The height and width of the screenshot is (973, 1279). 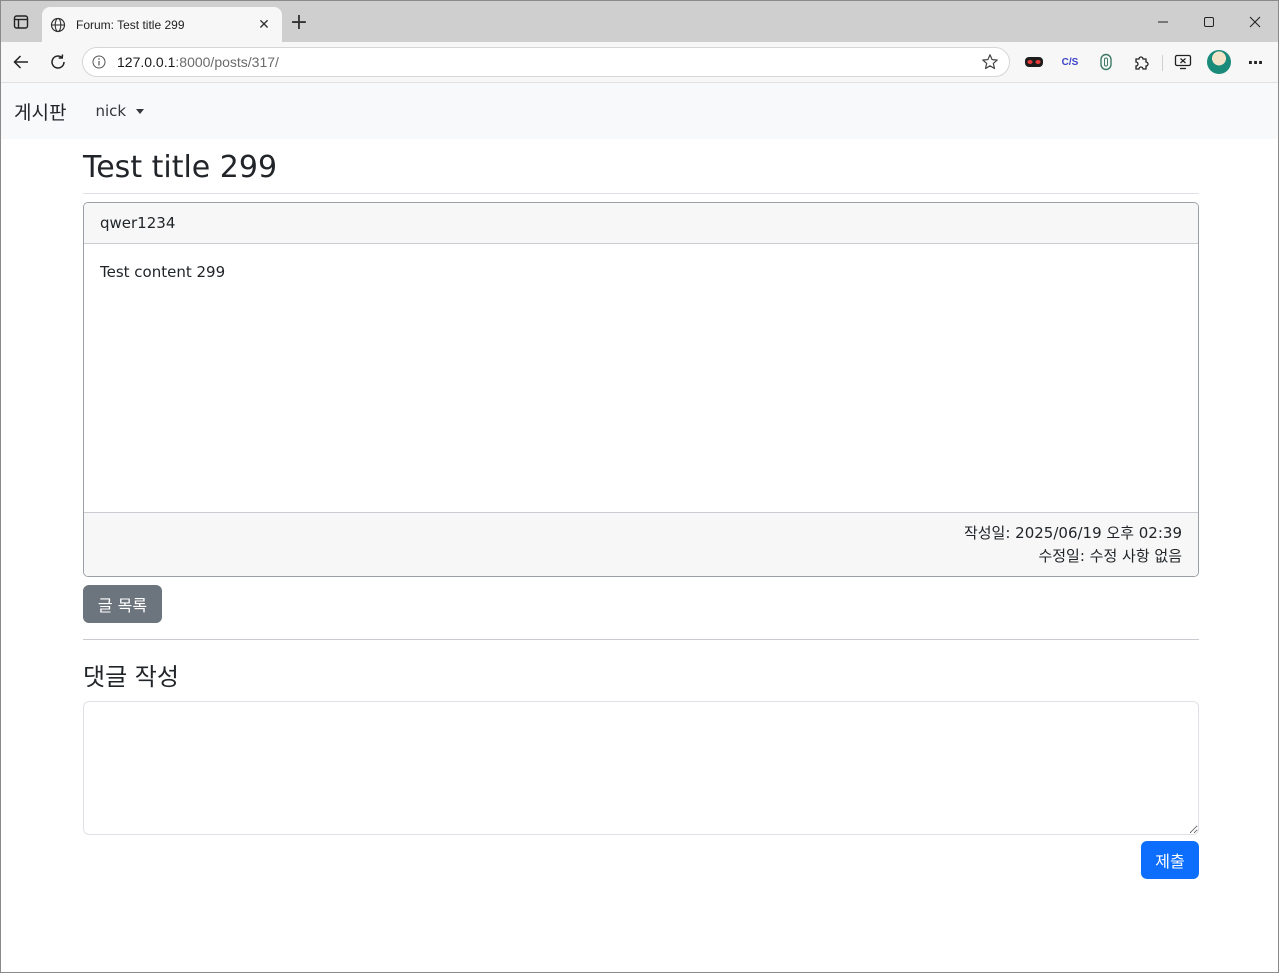 What do you see at coordinates (1142, 62) in the screenshot?
I see `puzzle-icon` at bounding box center [1142, 62].